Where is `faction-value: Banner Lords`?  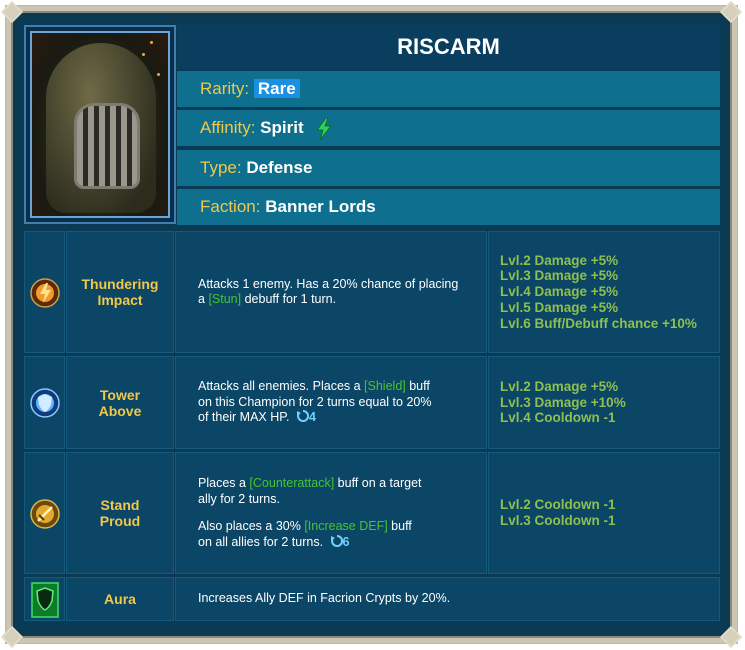 faction-value: Banner Lords is located at coordinates (320, 206).